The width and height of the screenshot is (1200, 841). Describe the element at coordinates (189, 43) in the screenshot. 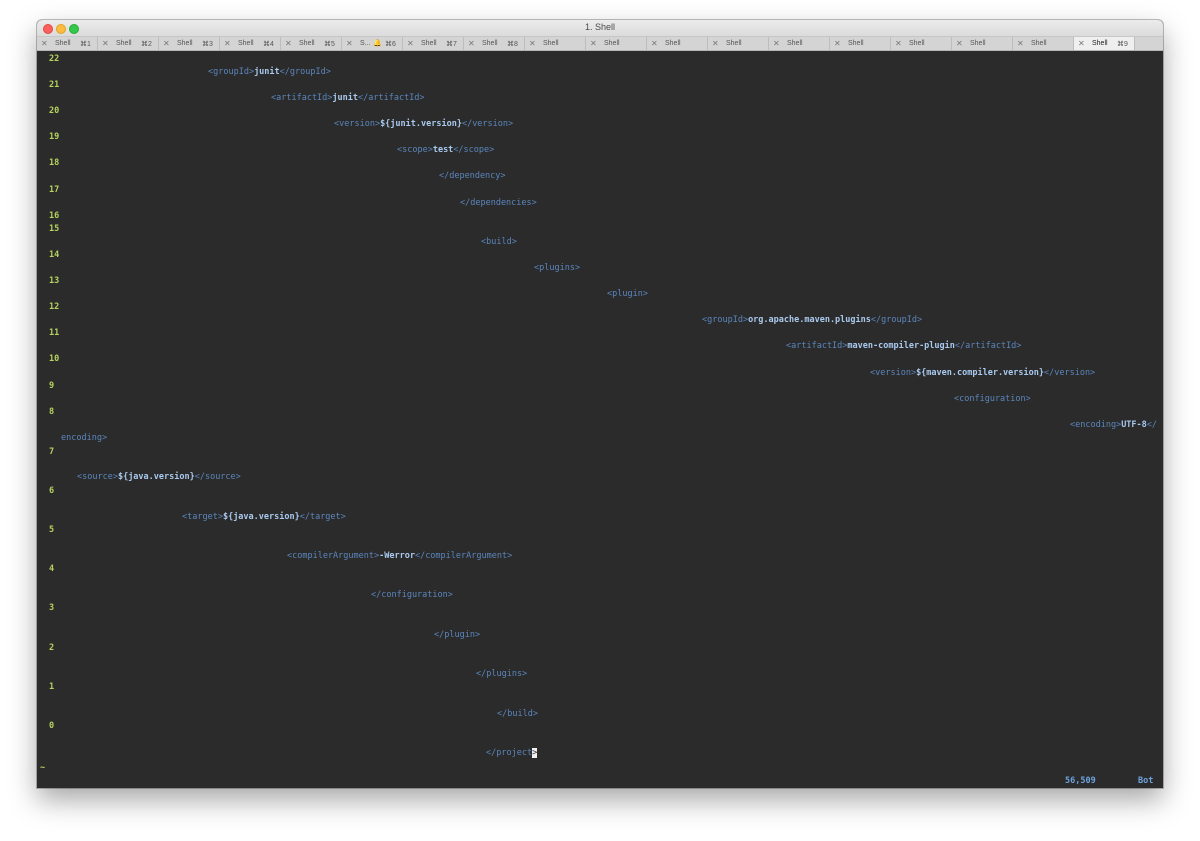

I see `shell-tab: ✕ Shell ⌘3` at that location.